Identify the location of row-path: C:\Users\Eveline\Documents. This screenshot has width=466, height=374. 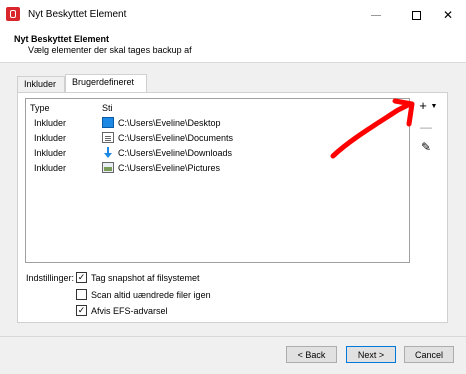
(176, 138).